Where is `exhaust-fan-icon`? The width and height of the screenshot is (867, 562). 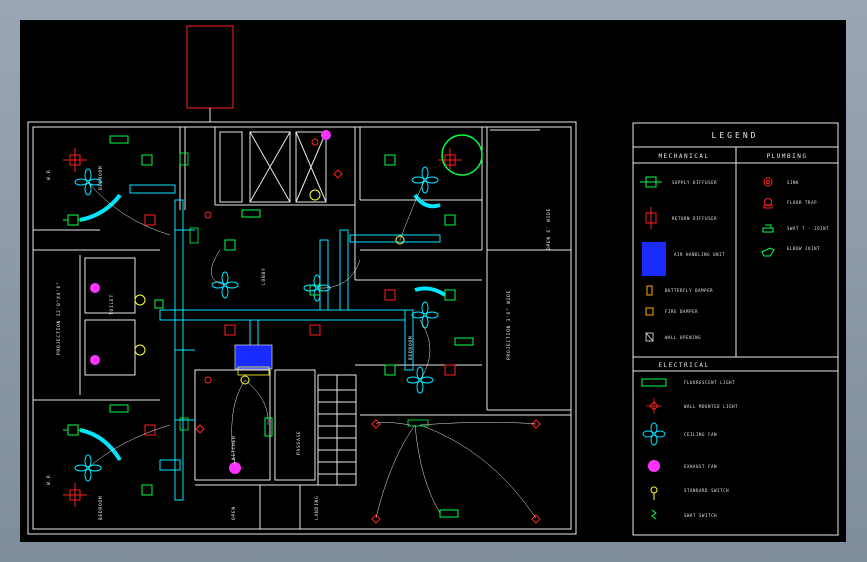
exhaust-fan-icon is located at coordinates (654, 466).